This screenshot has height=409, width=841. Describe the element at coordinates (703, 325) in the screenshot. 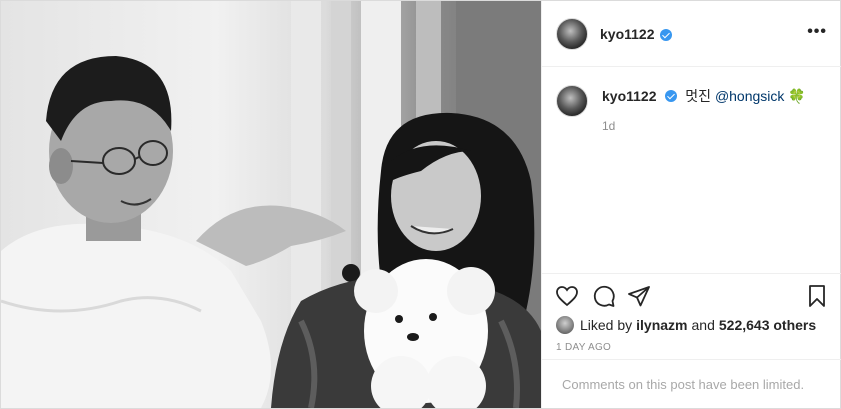

I see `likes-joiner: and` at that location.